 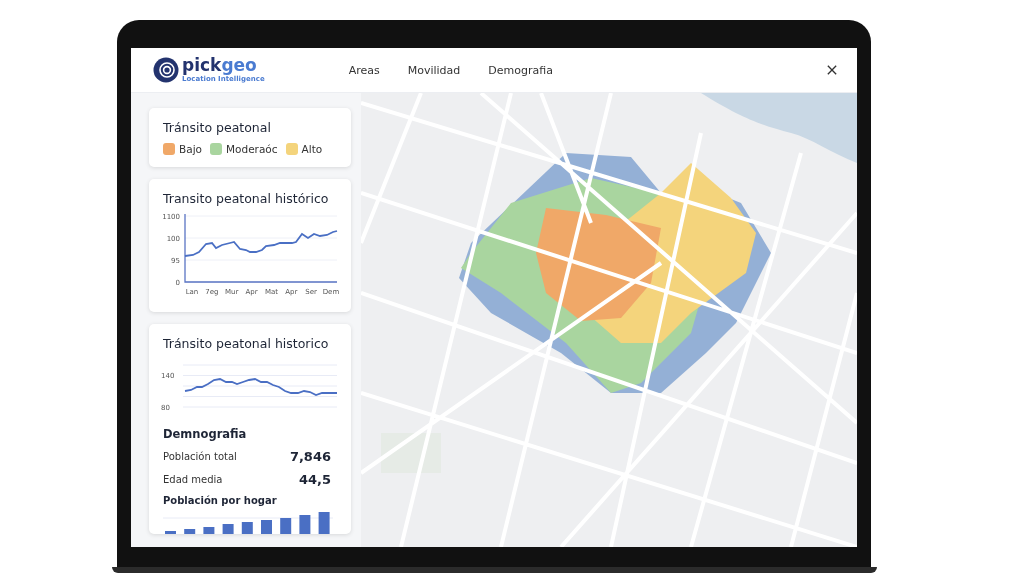 What do you see at coordinates (310, 456) in the screenshot?
I see `stat-value: 7,846` at bounding box center [310, 456].